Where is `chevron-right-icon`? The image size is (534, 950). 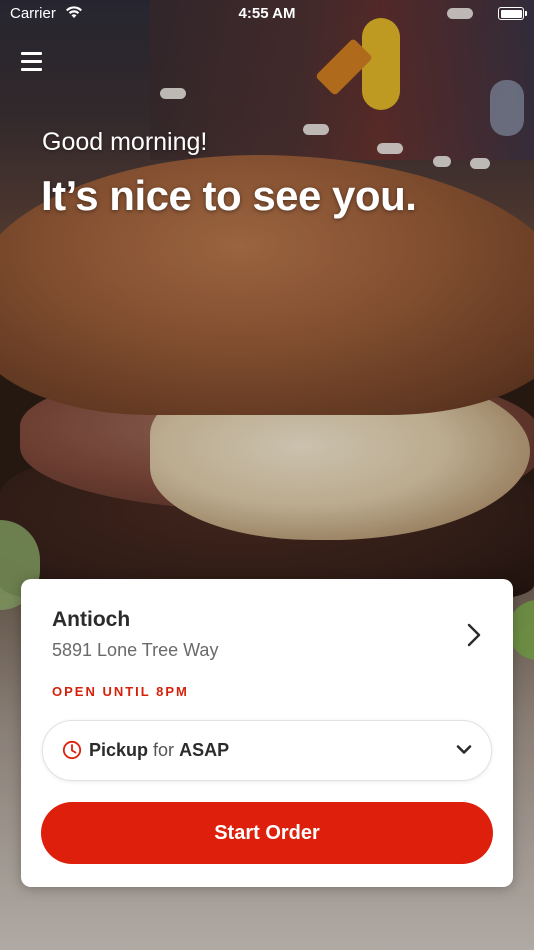 chevron-right-icon is located at coordinates (474, 635).